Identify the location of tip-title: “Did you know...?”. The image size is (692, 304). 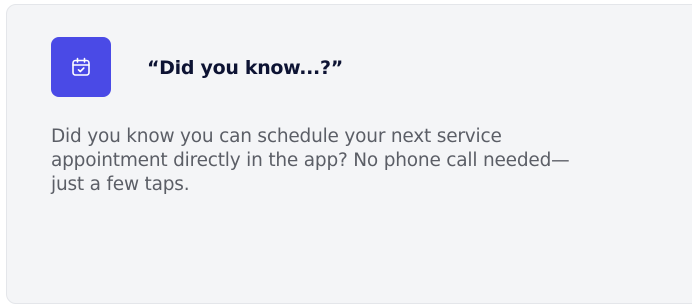
(245, 68).